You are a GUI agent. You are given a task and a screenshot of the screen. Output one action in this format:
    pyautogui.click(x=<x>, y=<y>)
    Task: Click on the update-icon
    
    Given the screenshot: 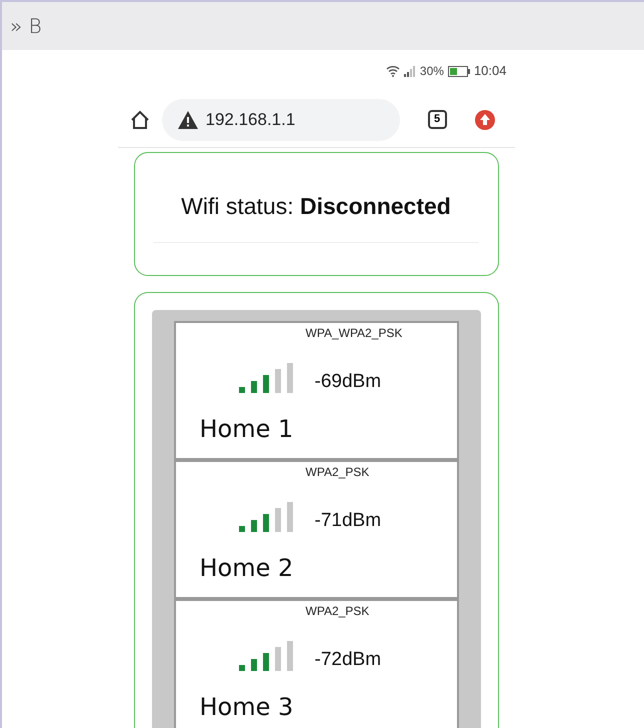 What is the action you would take?
    pyautogui.click(x=484, y=120)
    